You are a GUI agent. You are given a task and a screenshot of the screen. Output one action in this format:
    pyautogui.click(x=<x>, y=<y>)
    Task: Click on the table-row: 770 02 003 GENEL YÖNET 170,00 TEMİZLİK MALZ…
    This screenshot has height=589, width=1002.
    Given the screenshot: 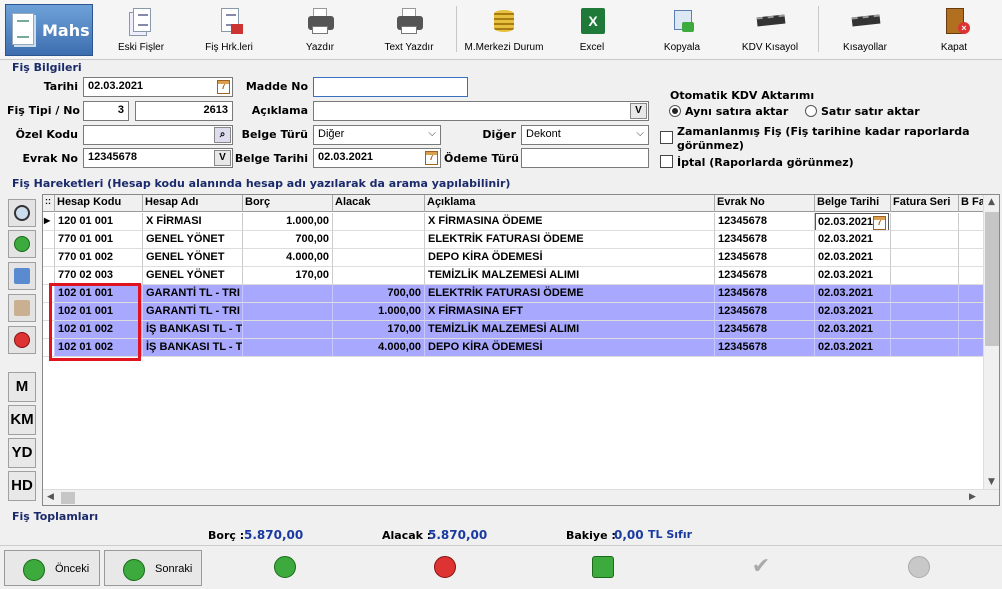 What is the action you would take?
    pyautogui.click(x=516, y=276)
    